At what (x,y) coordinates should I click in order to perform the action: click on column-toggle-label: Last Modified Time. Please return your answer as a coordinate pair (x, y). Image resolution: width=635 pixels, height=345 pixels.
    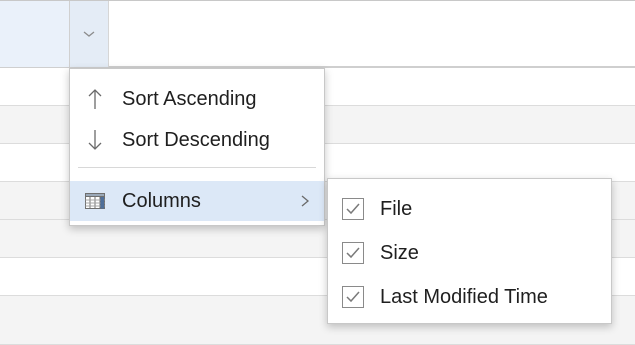
    Looking at the image, I should click on (464, 296).